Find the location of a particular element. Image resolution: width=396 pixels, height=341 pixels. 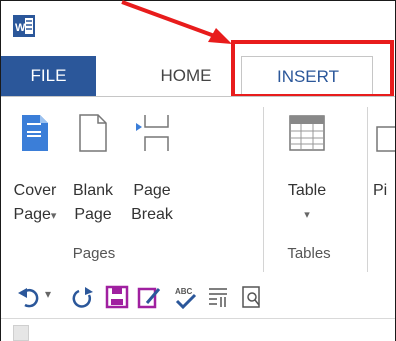

page-break-label-2: Break is located at coordinates (152, 214).